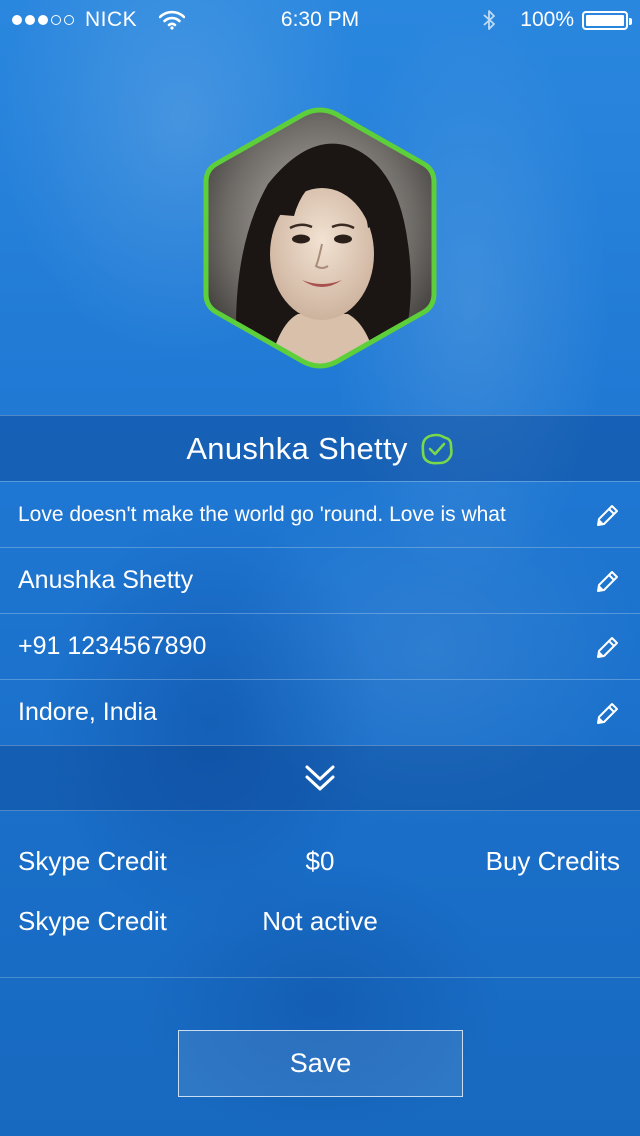 This screenshot has height=1136, width=640. What do you see at coordinates (320, 866) in the screenshot?
I see `skype-credit-row: Skype Credit $0 Buy Credits` at bounding box center [320, 866].